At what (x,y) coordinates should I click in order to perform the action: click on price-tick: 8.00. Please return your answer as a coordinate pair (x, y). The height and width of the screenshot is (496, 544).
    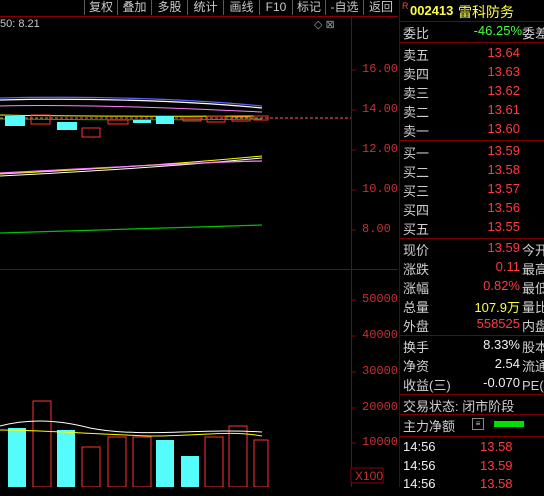
    Looking at the image, I should click on (376, 229).